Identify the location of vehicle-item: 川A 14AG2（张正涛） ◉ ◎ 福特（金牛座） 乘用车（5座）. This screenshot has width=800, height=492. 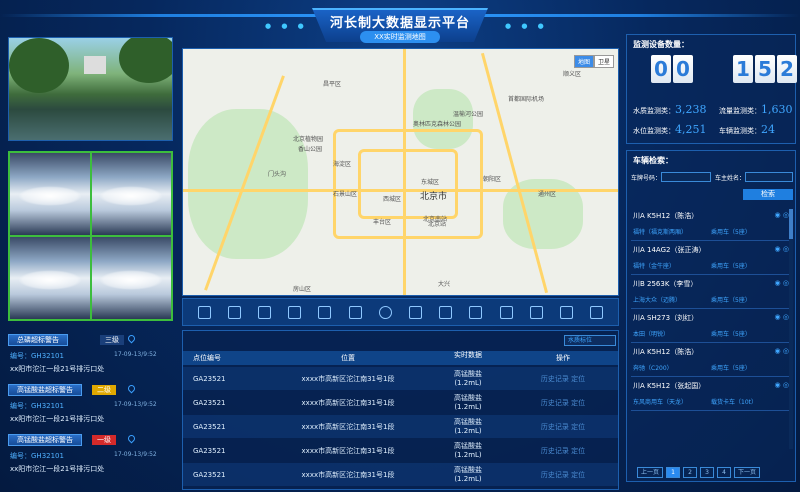
(711, 258).